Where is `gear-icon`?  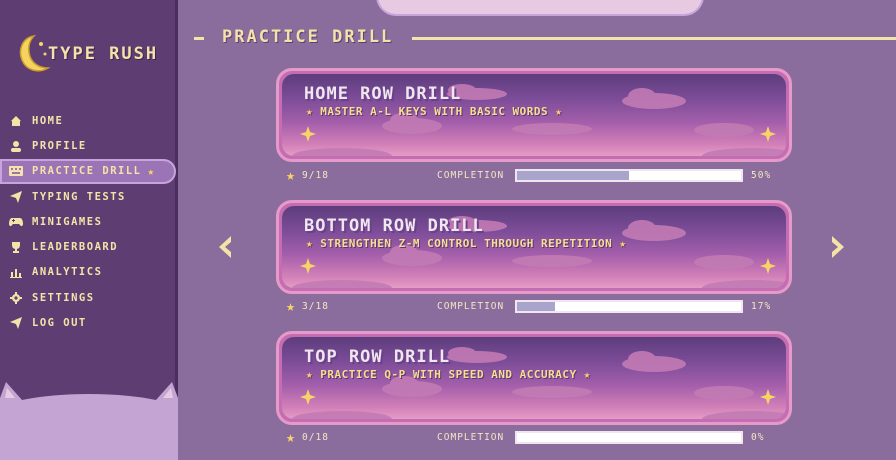 gear-icon is located at coordinates (16, 298).